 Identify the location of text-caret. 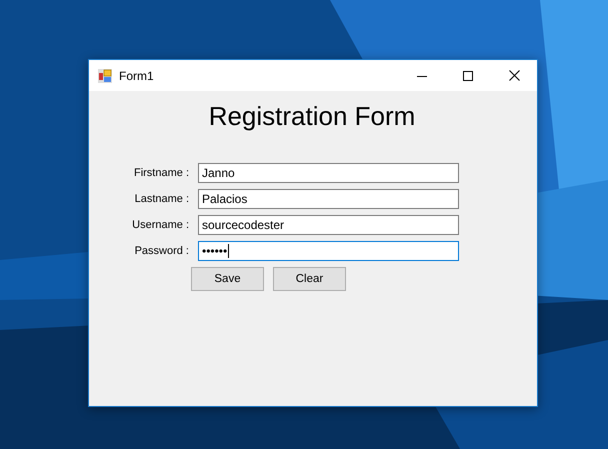
(229, 251).